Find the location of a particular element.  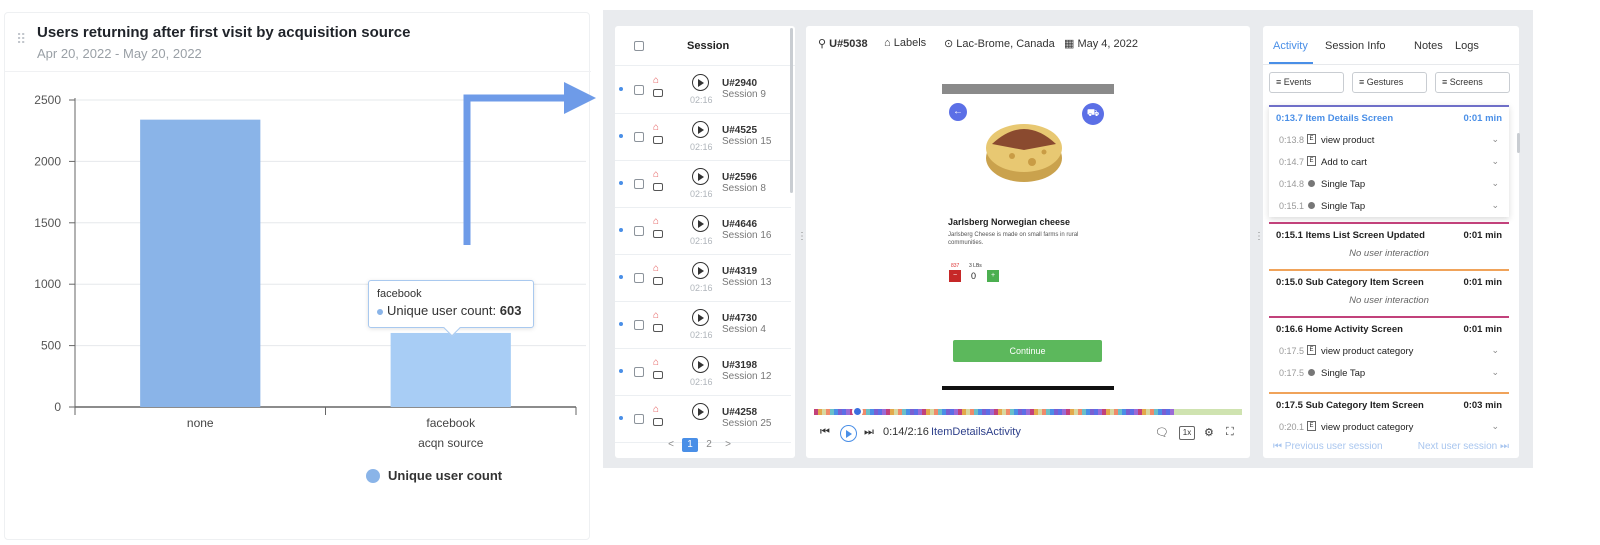

select-all-checkbox is located at coordinates (639, 46).